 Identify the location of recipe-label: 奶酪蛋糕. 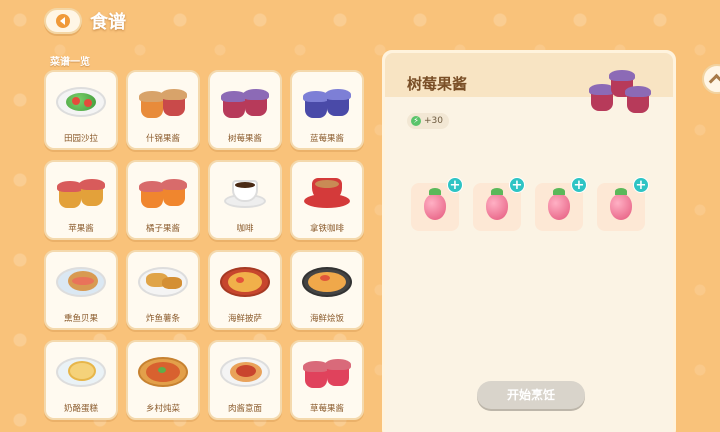
(80, 409).